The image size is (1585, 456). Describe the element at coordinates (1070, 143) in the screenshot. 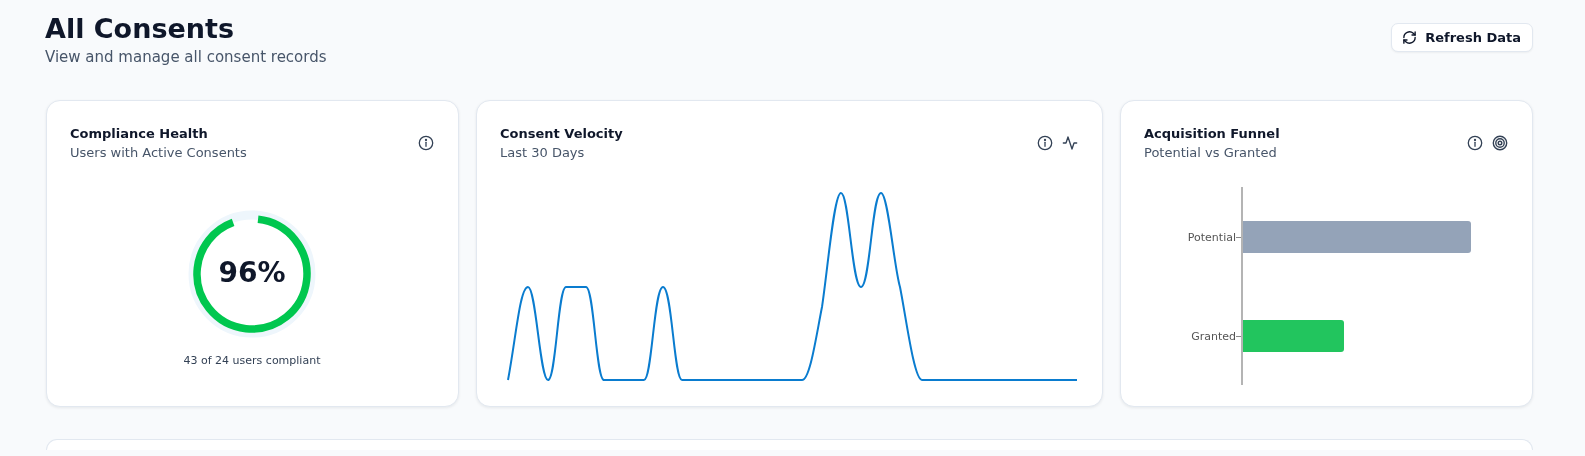

I see `activity-icon` at that location.